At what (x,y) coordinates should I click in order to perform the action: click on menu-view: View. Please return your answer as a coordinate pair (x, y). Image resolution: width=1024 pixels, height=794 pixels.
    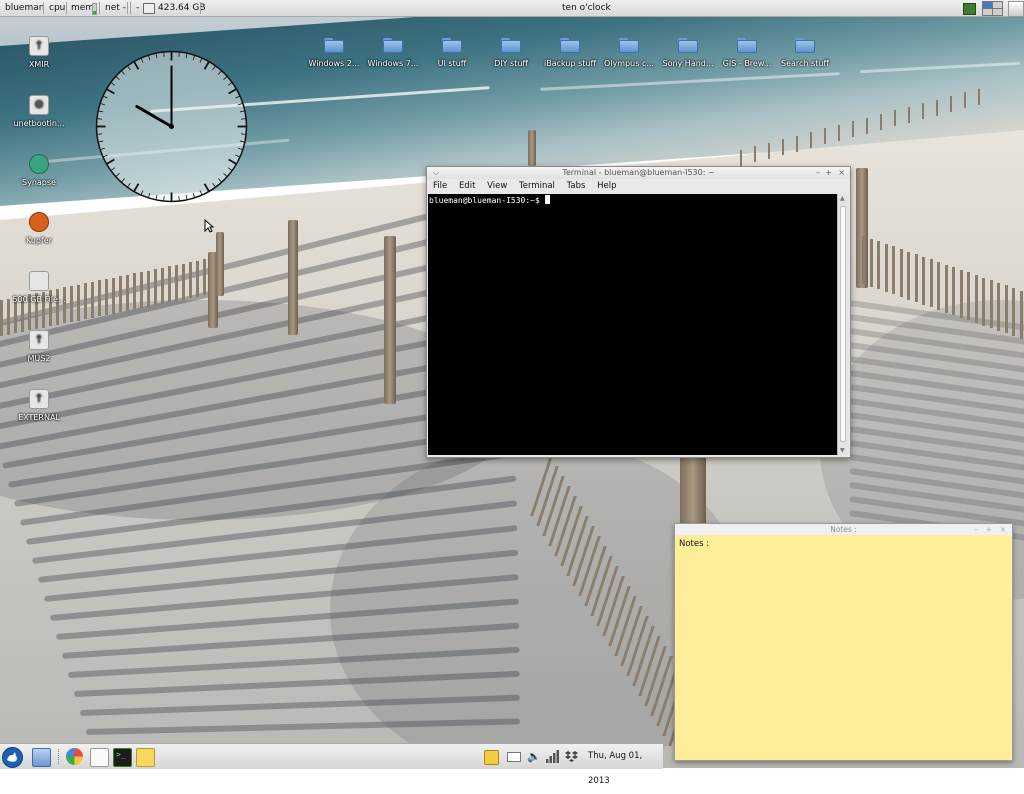
    Looking at the image, I should click on (497, 186).